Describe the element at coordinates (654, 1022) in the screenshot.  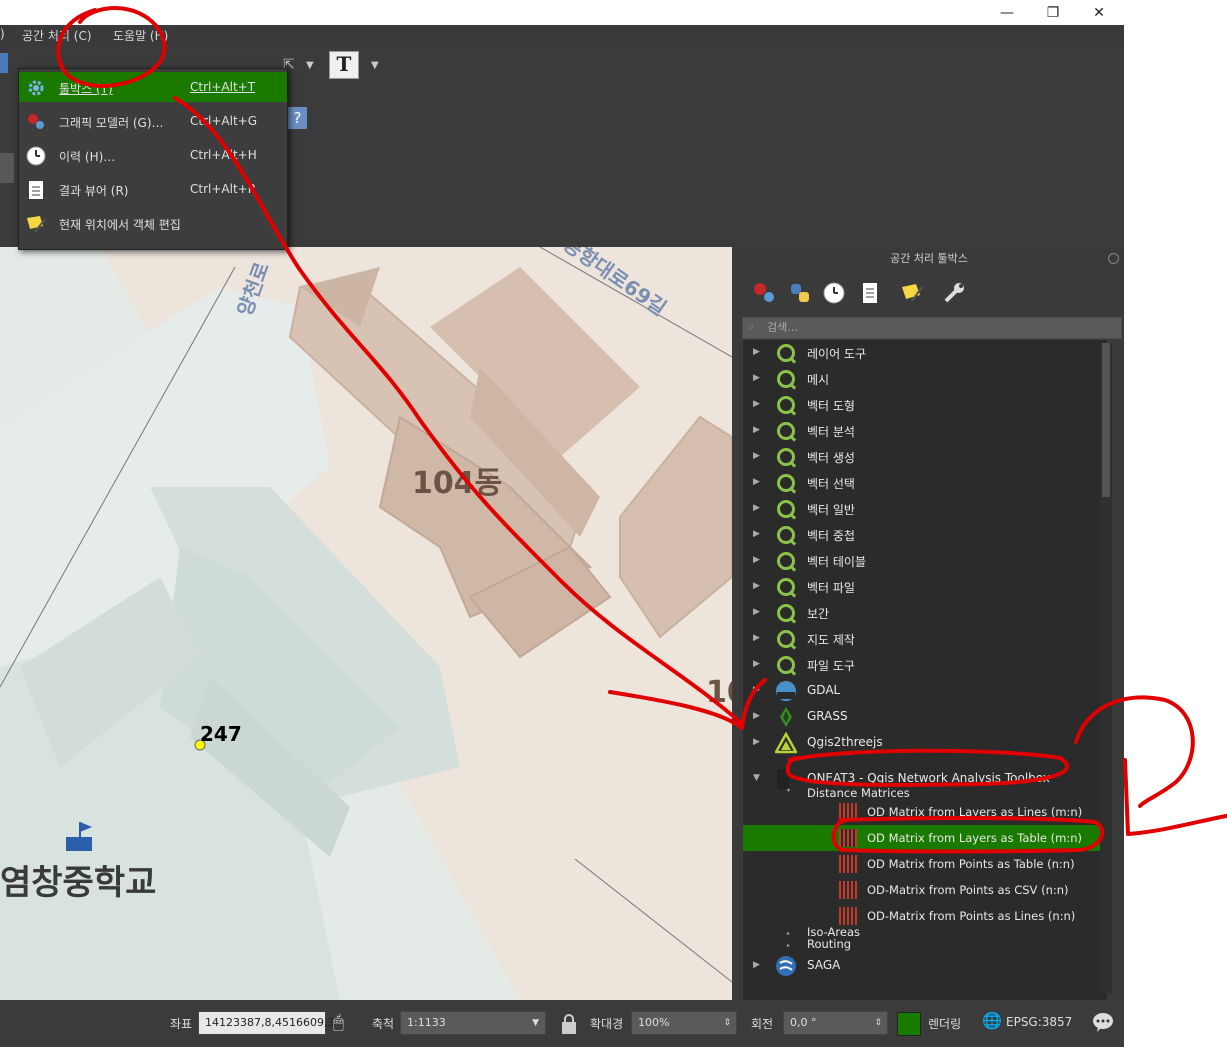
I see `magnifier-value: 100%` at that location.